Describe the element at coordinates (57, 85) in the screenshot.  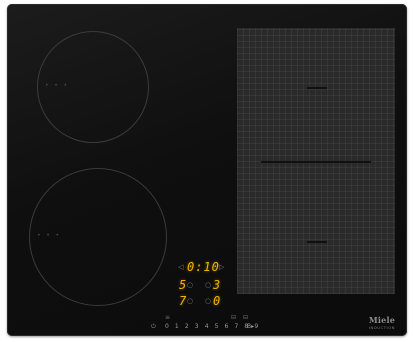
I see `zone-marker-rear-left: • • •` at that location.